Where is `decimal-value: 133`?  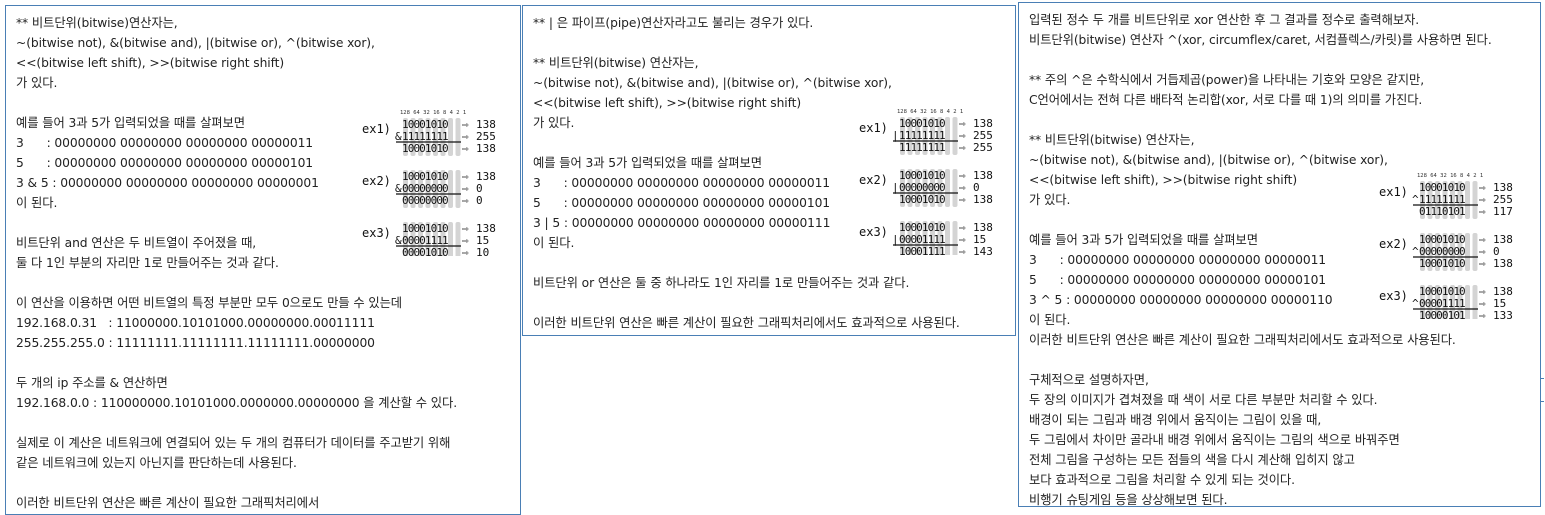
decimal-value: 133 is located at coordinates (1503, 314).